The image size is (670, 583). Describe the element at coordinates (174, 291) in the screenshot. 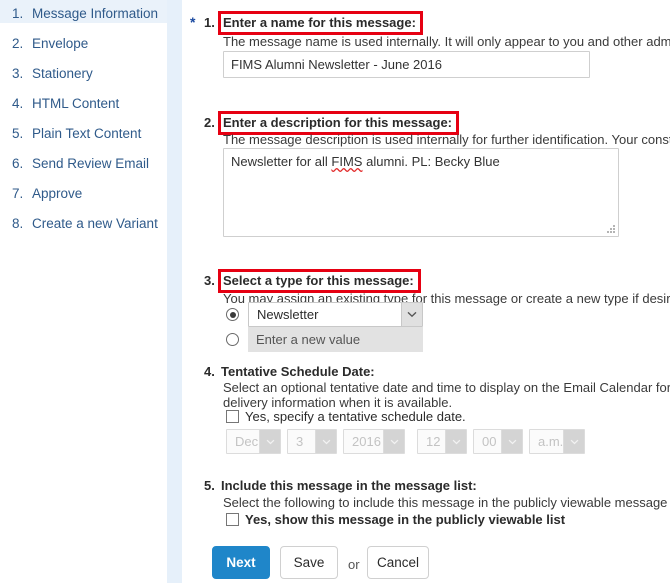

I see `sidebar-divider-band` at that location.